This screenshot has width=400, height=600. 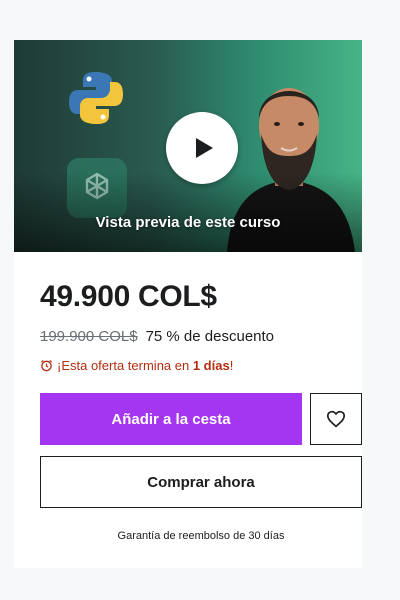 I want to click on preview-label: Vista previa de este curso, so click(x=188, y=222).